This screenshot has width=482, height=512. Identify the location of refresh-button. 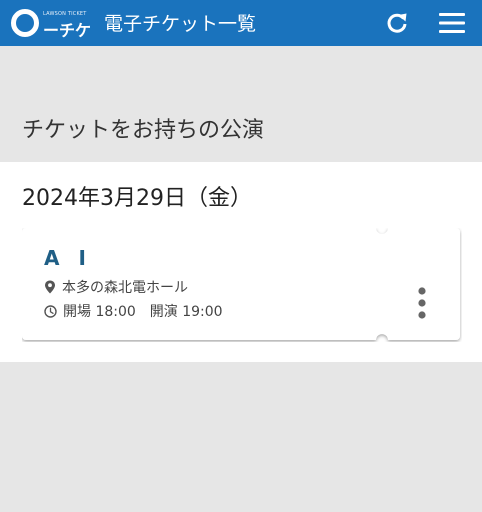
(397, 23).